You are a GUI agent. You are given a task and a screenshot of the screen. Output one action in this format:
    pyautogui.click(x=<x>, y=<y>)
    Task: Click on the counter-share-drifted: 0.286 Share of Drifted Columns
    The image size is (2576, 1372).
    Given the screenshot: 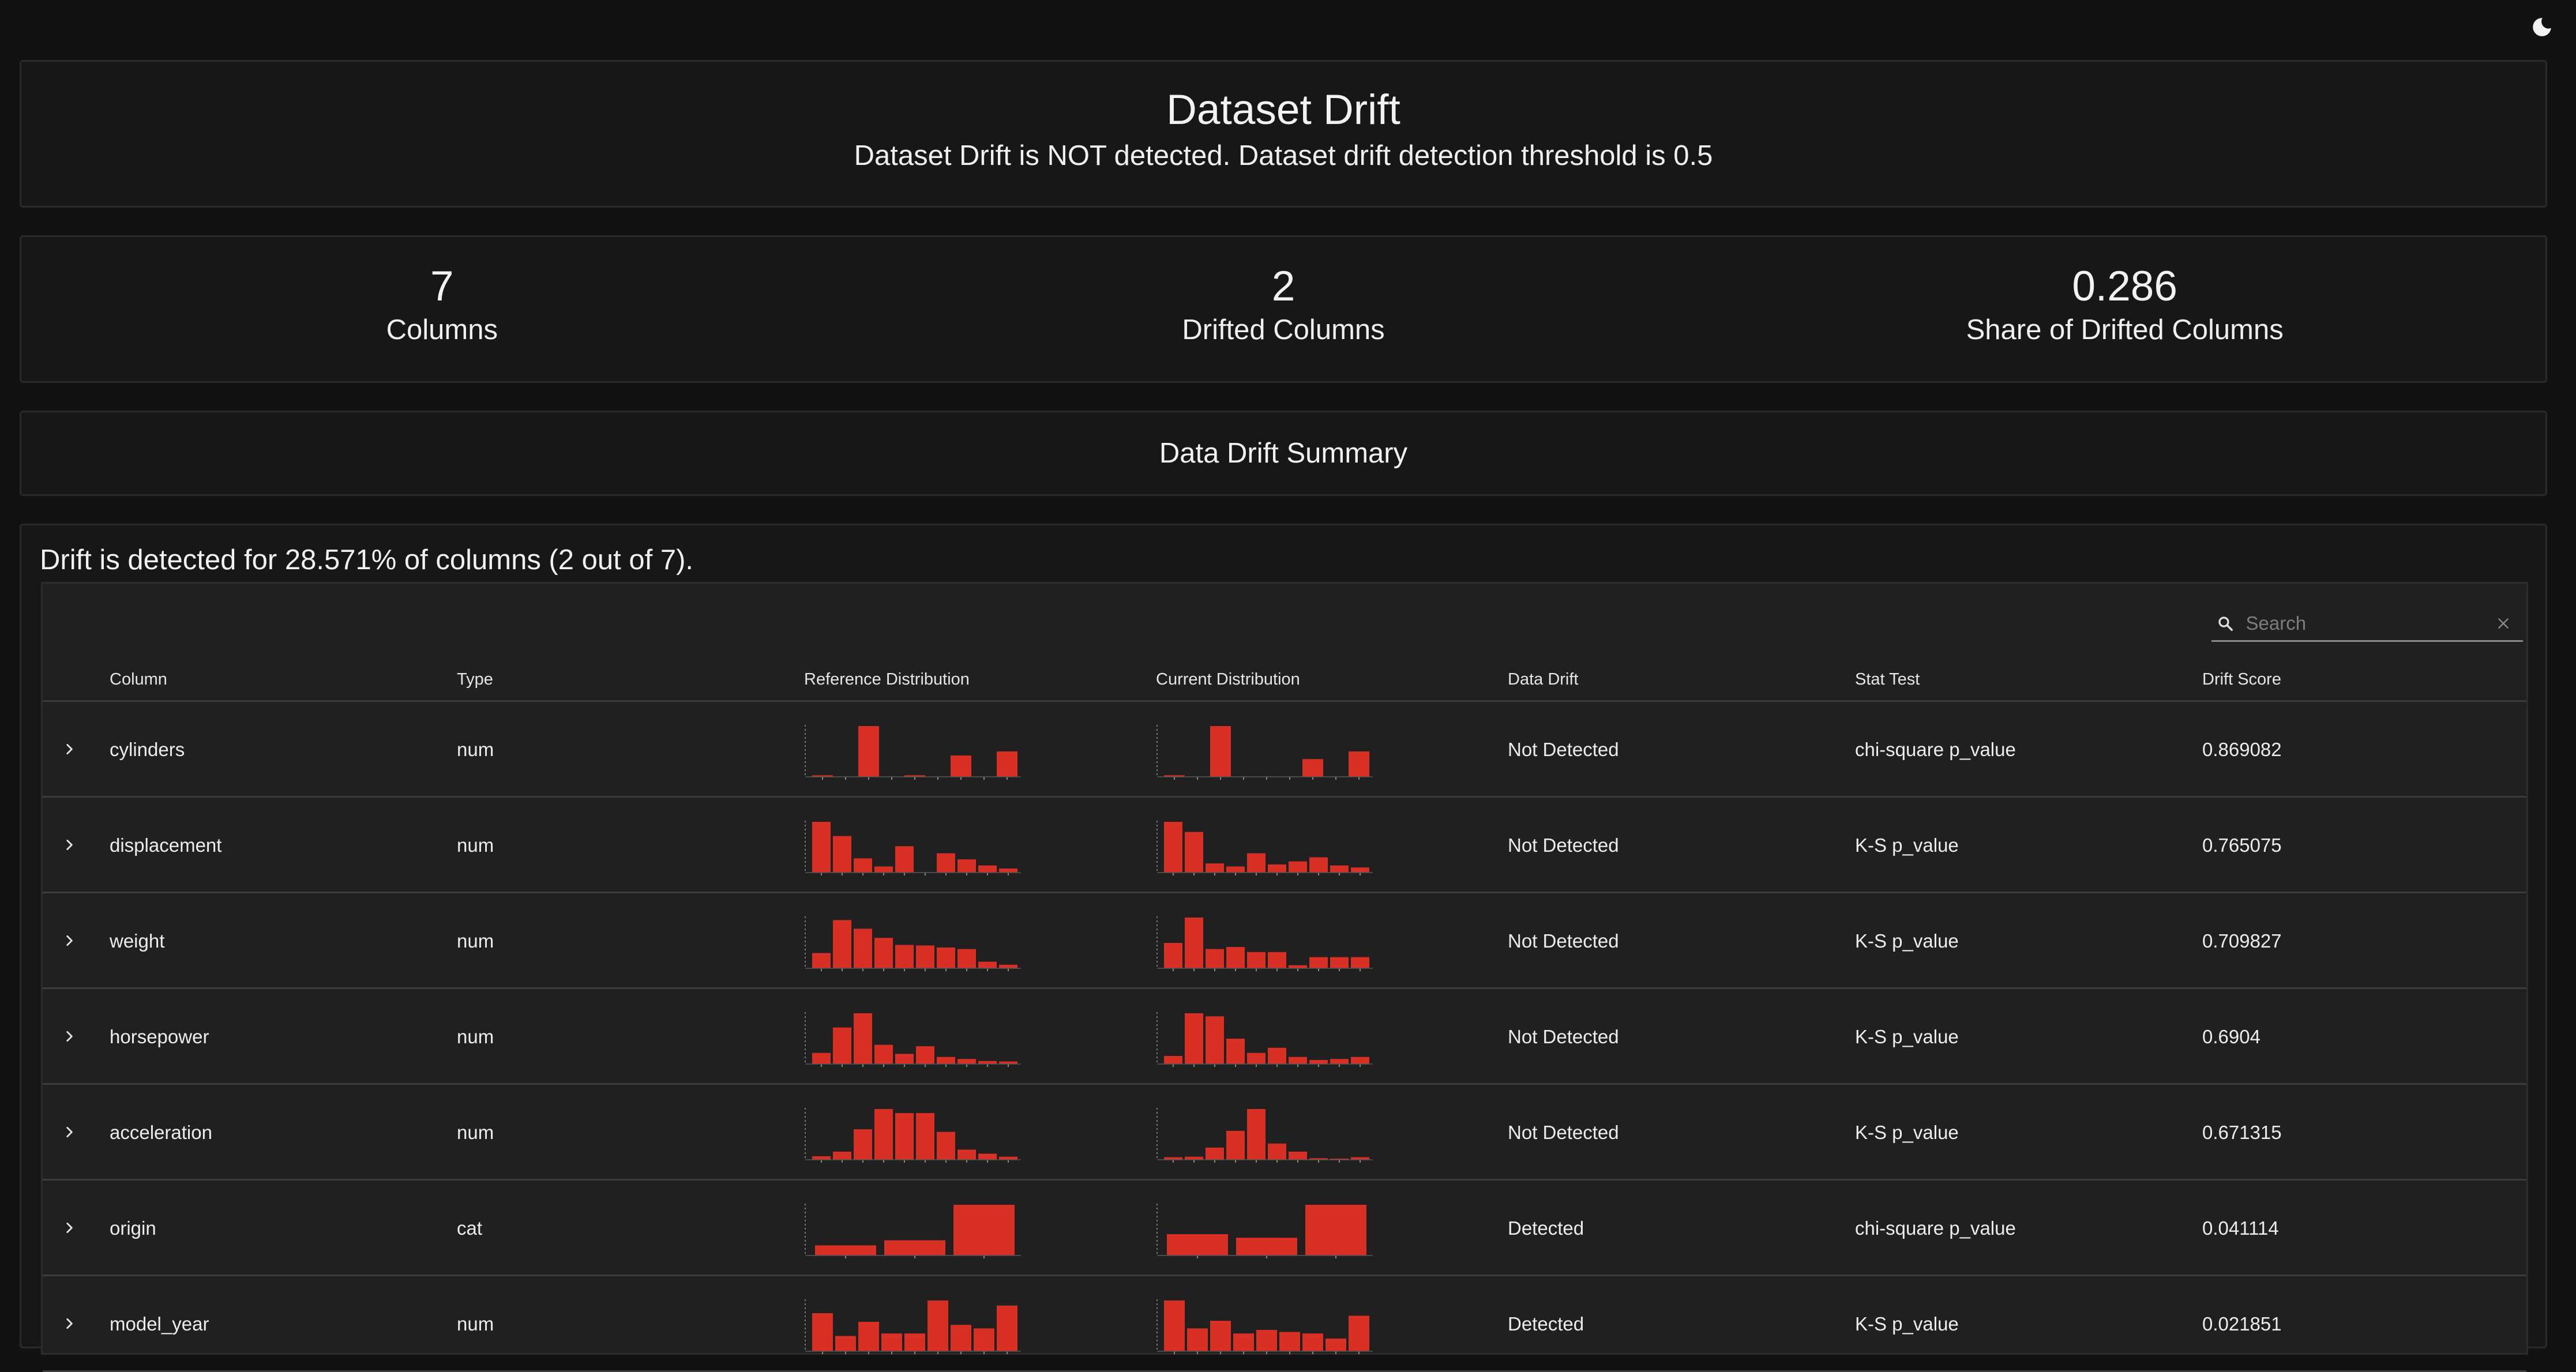 What is the action you would take?
    pyautogui.click(x=2124, y=309)
    